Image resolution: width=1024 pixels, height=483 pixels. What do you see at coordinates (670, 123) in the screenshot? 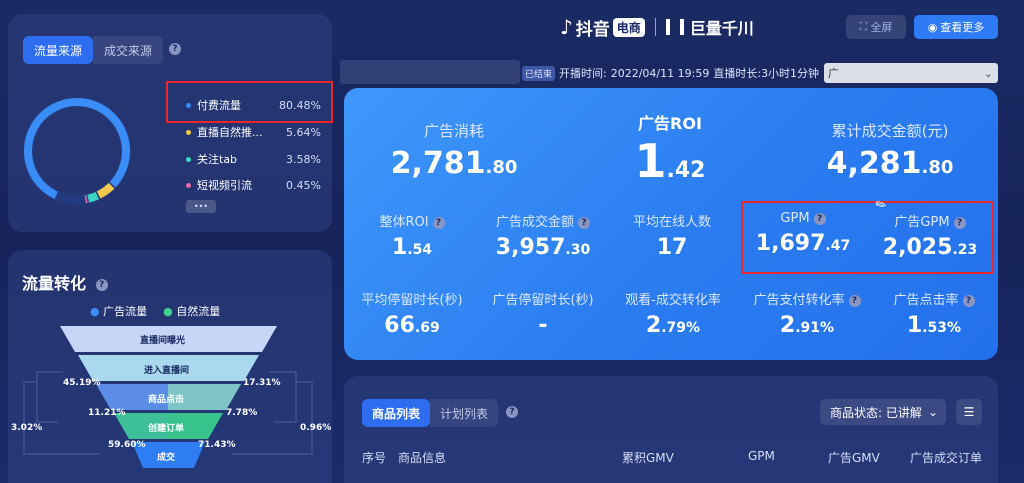
I see `metric-label: 广告ROI` at bounding box center [670, 123].